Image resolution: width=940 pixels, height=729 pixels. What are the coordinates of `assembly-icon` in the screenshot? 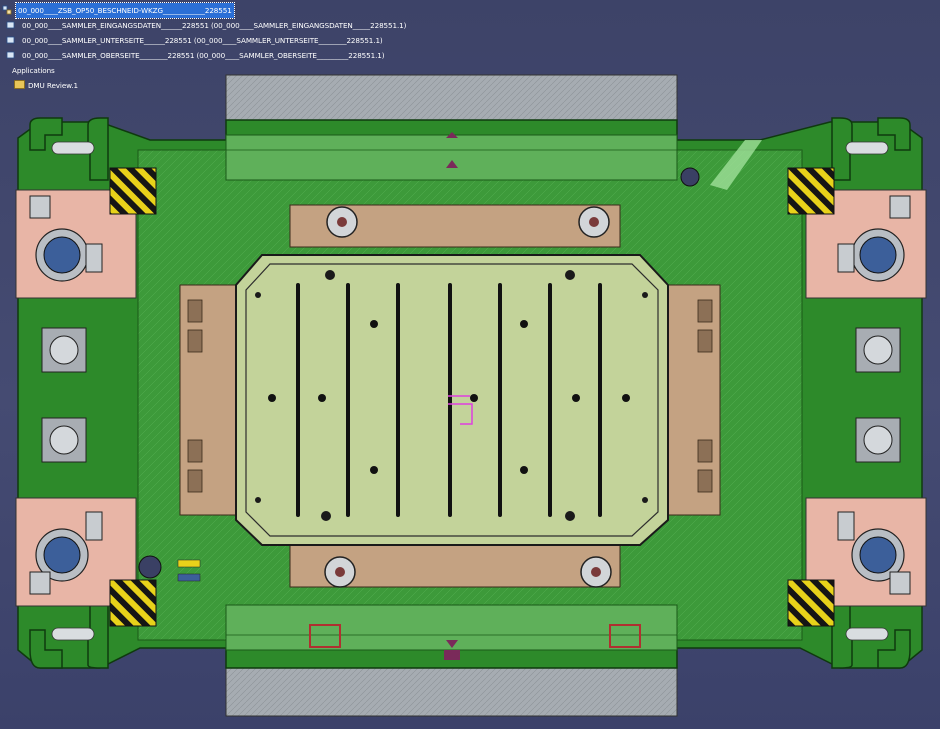 It's located at (7, 10).